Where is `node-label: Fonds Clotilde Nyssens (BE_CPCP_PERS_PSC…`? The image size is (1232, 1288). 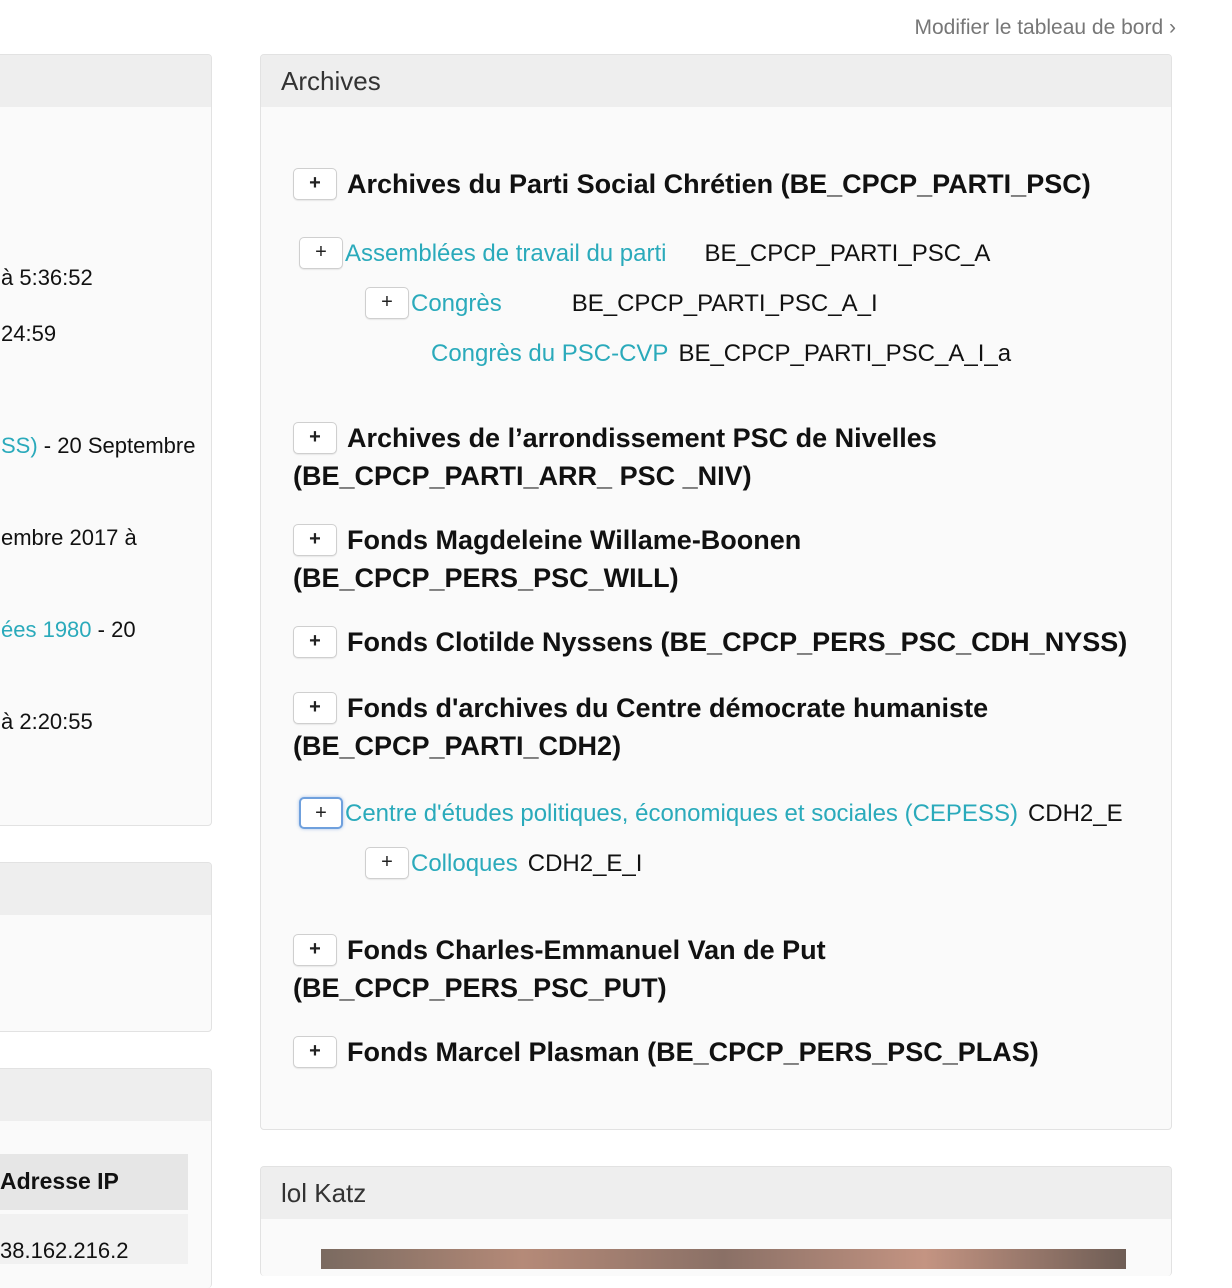
node-label: Fonds Clotilde Nyssens (BE_CPCP_PERS_PSC… is located at coordinates (737, 642).